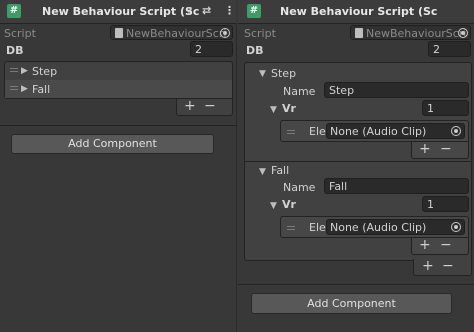 The width and height of the screenshot is (474, 332). What do you see at coordinates (45, 71) in the screenshot?
I see `list-item-label: Step` at bounding box center [45, 71].